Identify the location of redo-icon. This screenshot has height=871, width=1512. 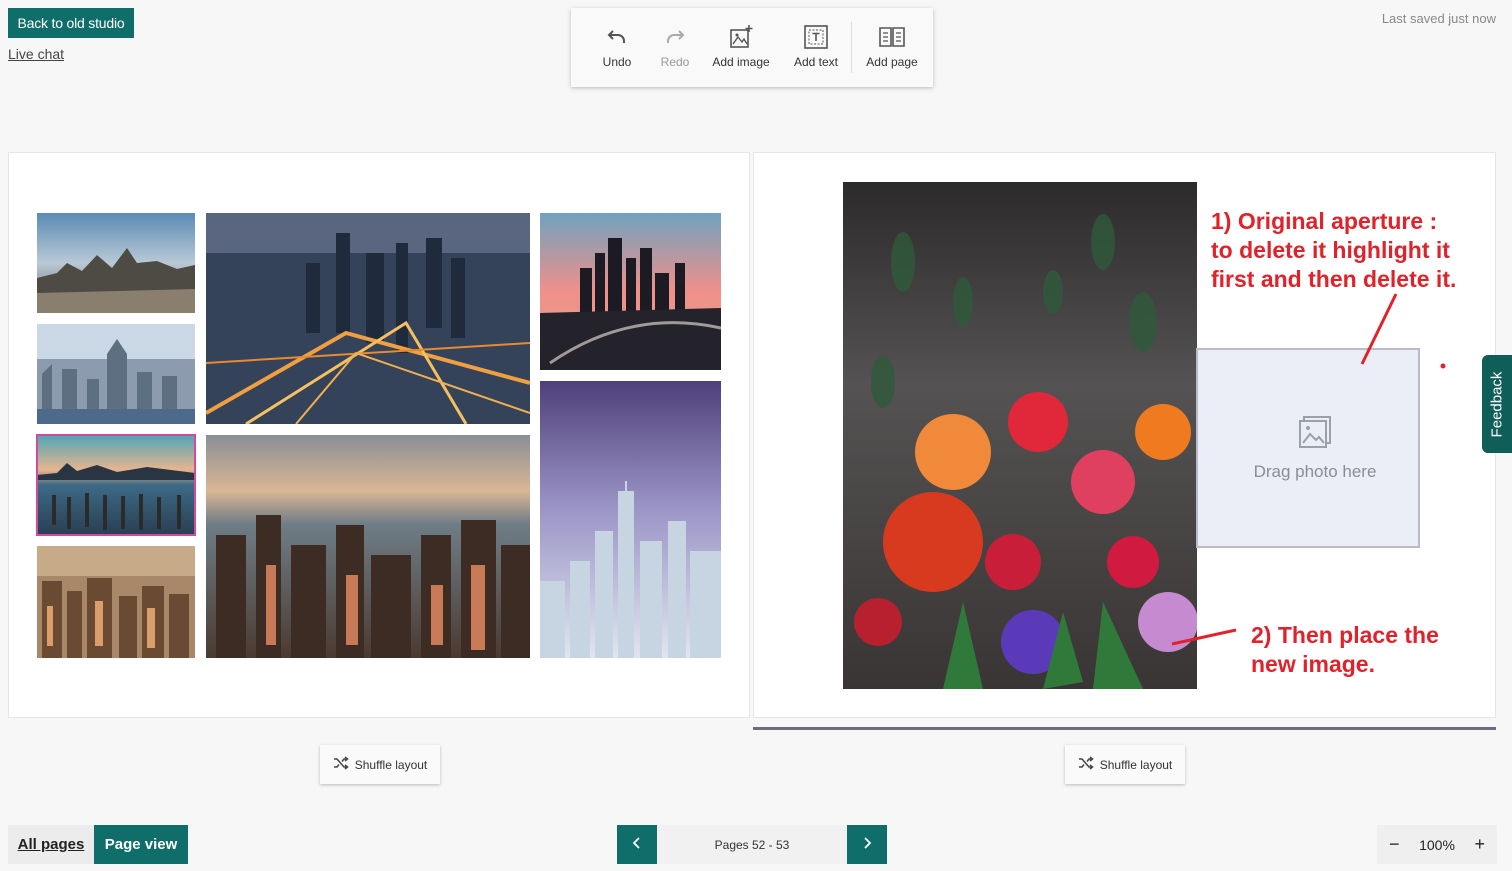
(675, 37).